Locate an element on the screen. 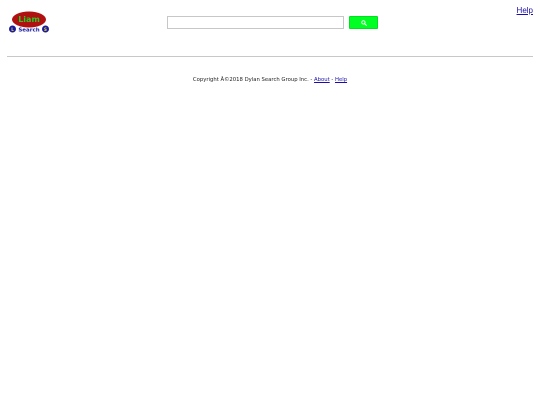 This screenshot has width=540, height=405. header-divider is located at coordinates (270, 56).